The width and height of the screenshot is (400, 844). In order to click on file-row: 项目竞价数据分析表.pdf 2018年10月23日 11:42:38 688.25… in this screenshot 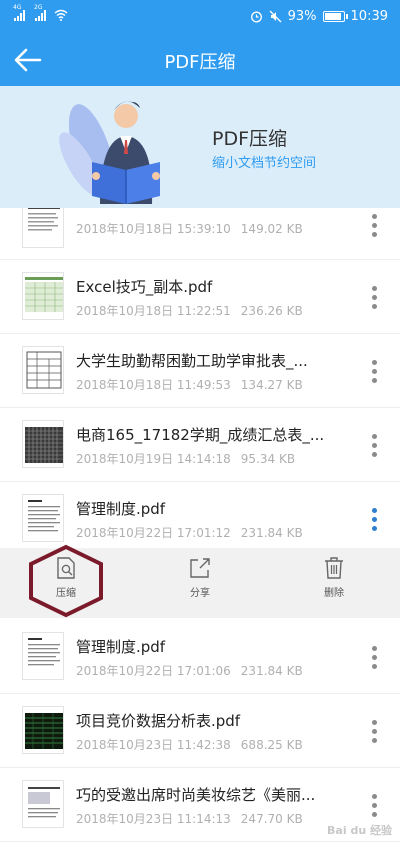, I will do `click(200, 731)`.